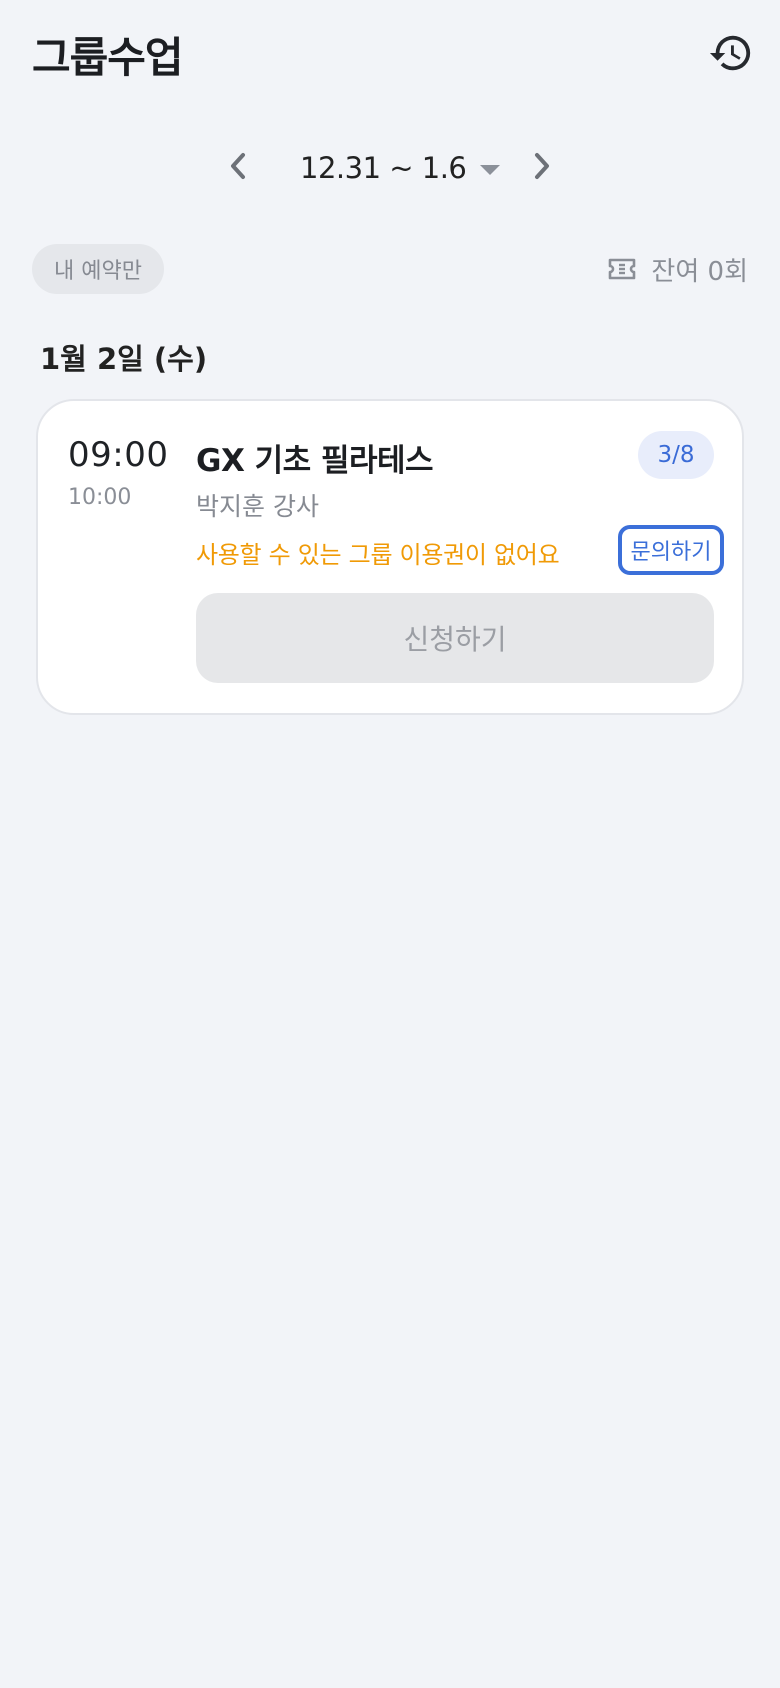  I want to click on next-week-button, so click(542, 168).